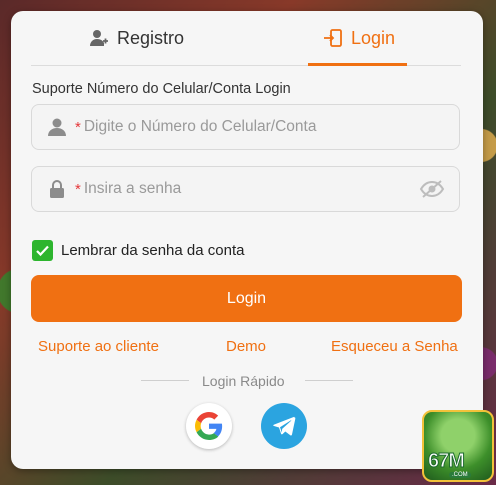 The width and height of the screenshot is (496, 485). I want to click on google-icon, so click(209, 426).